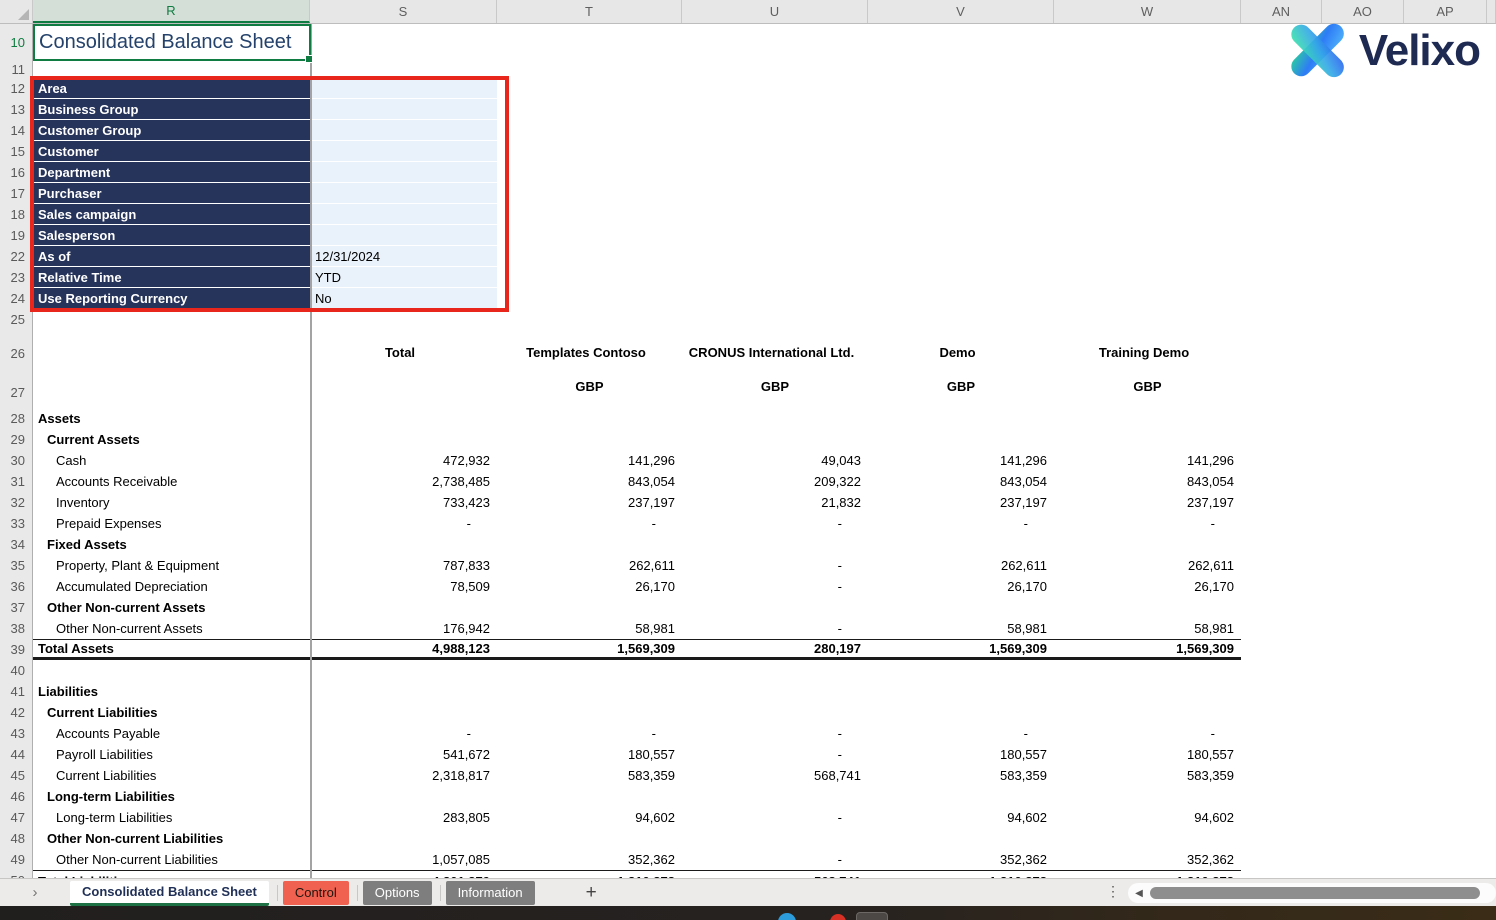  Describe the element at coordinates (775, 502) in the screenshot. I see `amount-cell: 21,832` at that location.